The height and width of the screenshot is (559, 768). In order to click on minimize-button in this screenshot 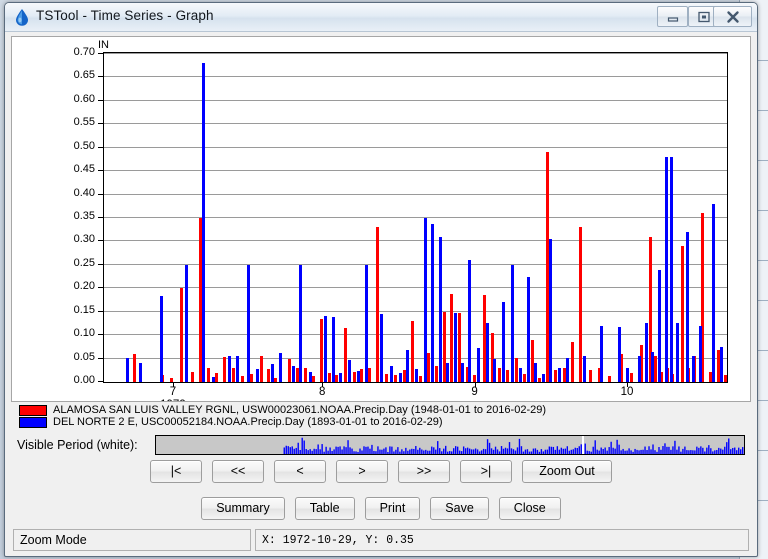, I will do `click(672, 16)`.